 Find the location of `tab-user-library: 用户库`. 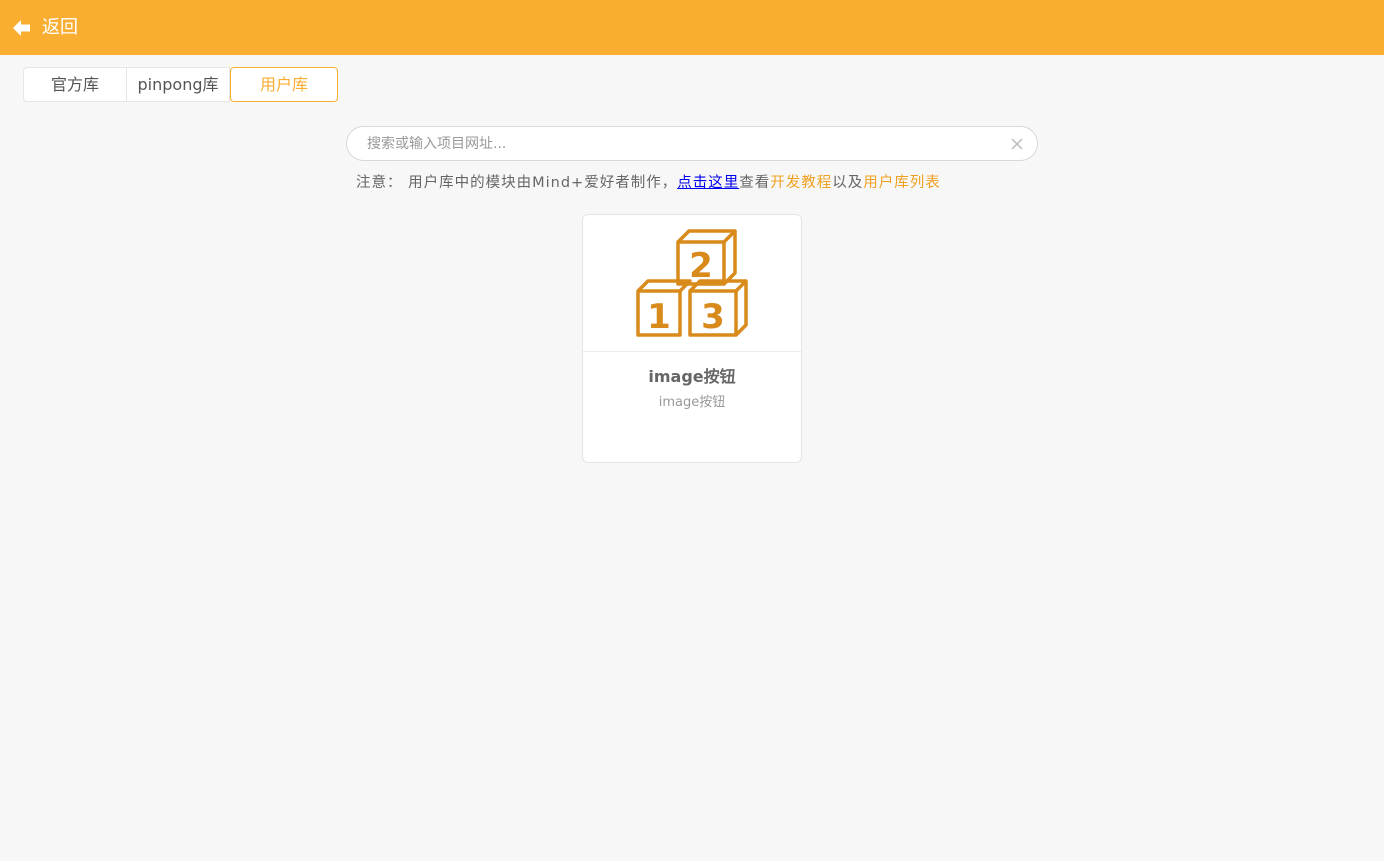

tab-user-library: 用户库 is located at coordinates (284, 84).